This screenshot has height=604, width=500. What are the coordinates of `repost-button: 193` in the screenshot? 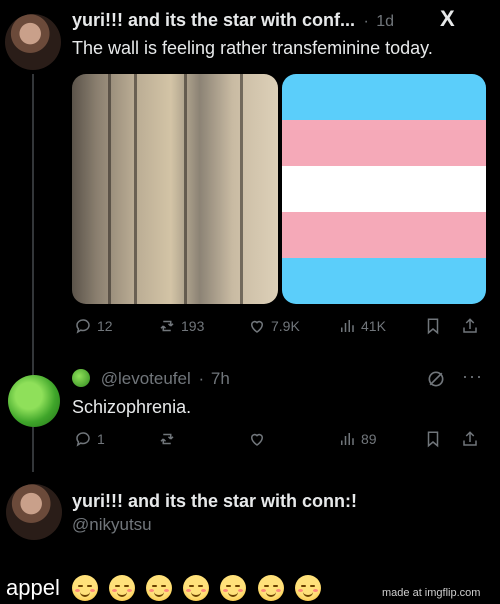 It's located at (181, 326).